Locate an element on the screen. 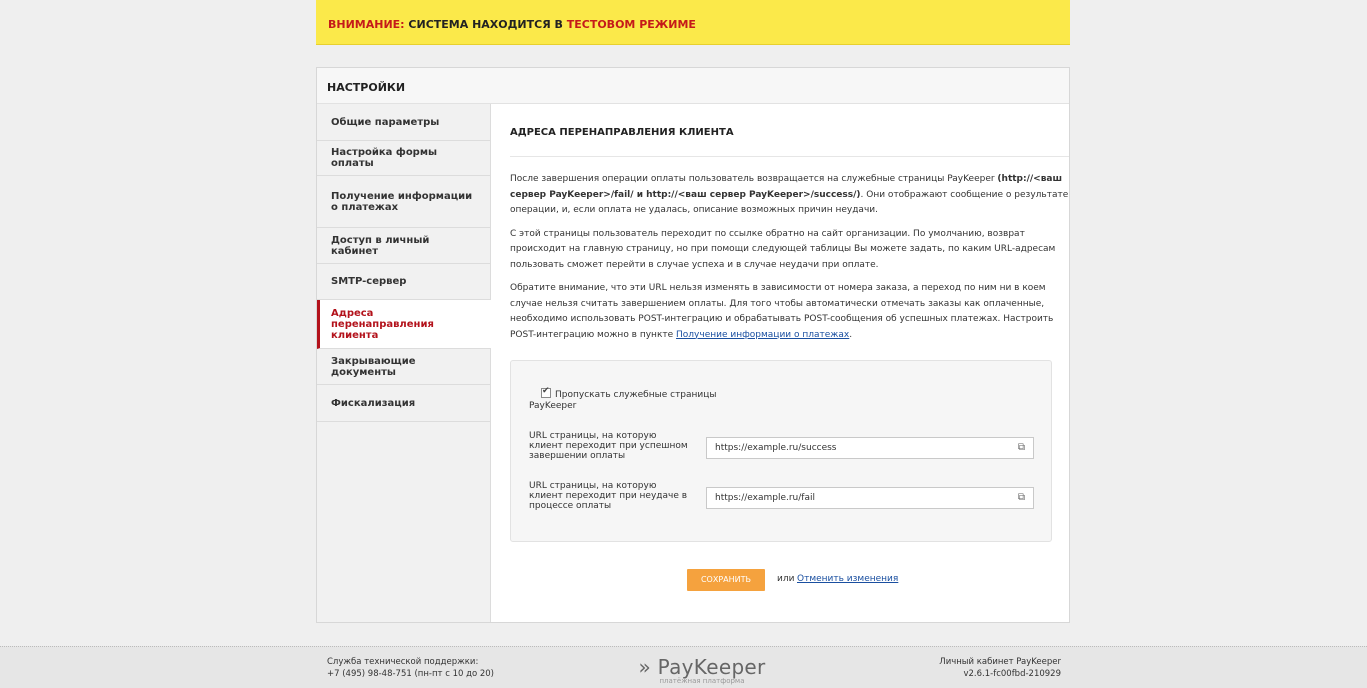 The image size is (1367, 688). logo-wordmark: » PayKeeper is located at coordinates (702, 667).